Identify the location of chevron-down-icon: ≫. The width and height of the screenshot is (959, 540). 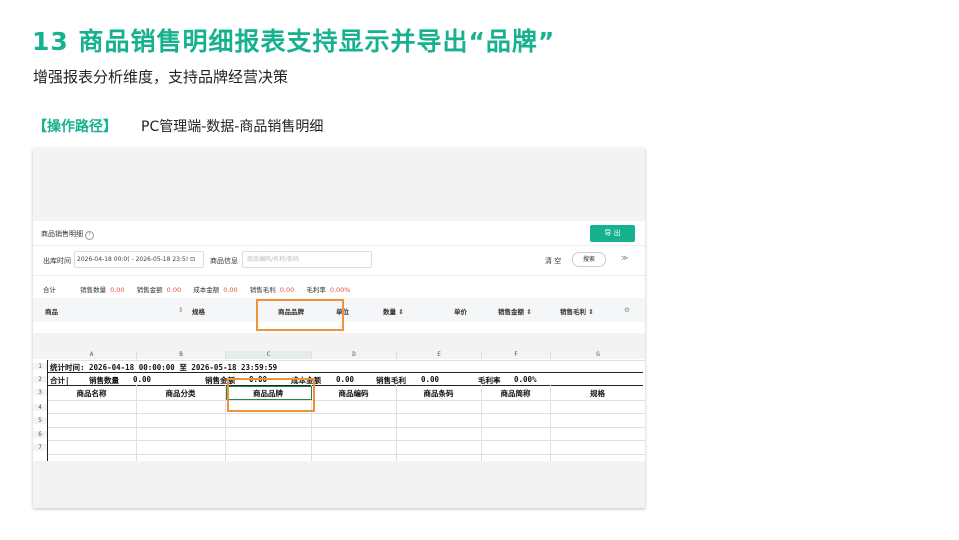
(624, 258).